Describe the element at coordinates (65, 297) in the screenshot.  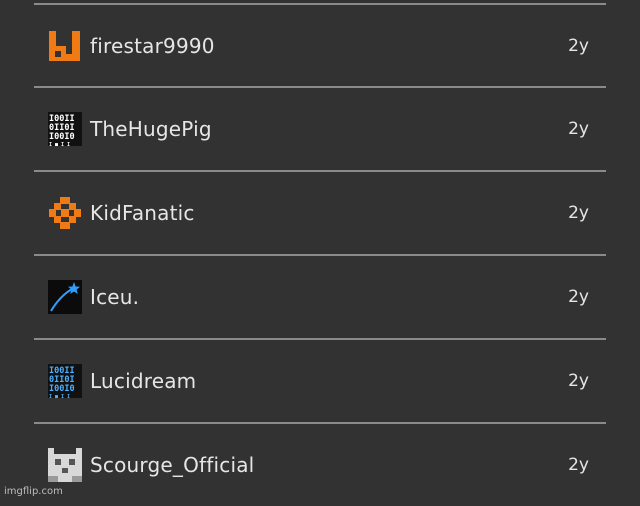
I see `shooting-star-avatar-icon` at that location.